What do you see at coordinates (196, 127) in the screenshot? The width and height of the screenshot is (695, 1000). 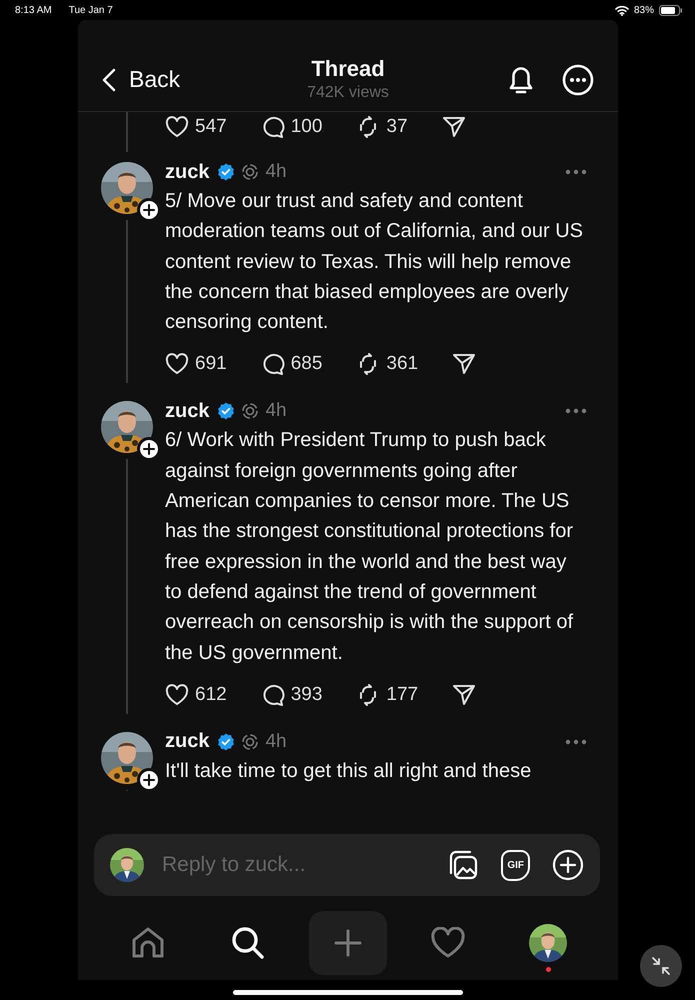 I see `like-button: 547` at bounding box center [196, 127].